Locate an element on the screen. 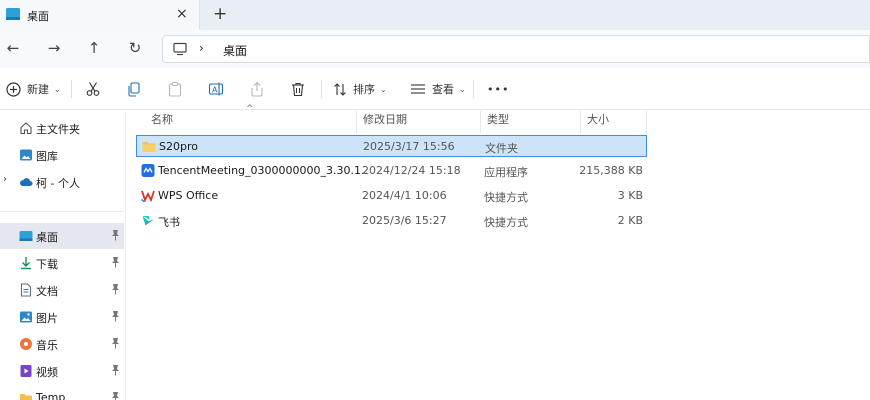 The image size is (870, 400). column-header-type: 类型 is located at coordinates (530, 122).